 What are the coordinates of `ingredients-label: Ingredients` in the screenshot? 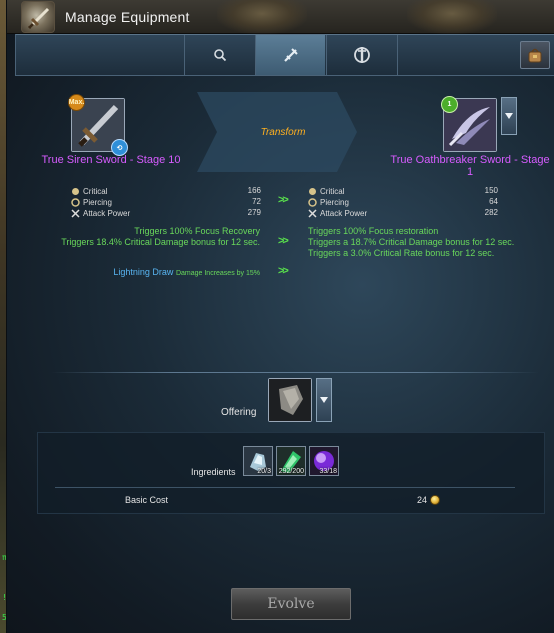 It's located at (213, 472).